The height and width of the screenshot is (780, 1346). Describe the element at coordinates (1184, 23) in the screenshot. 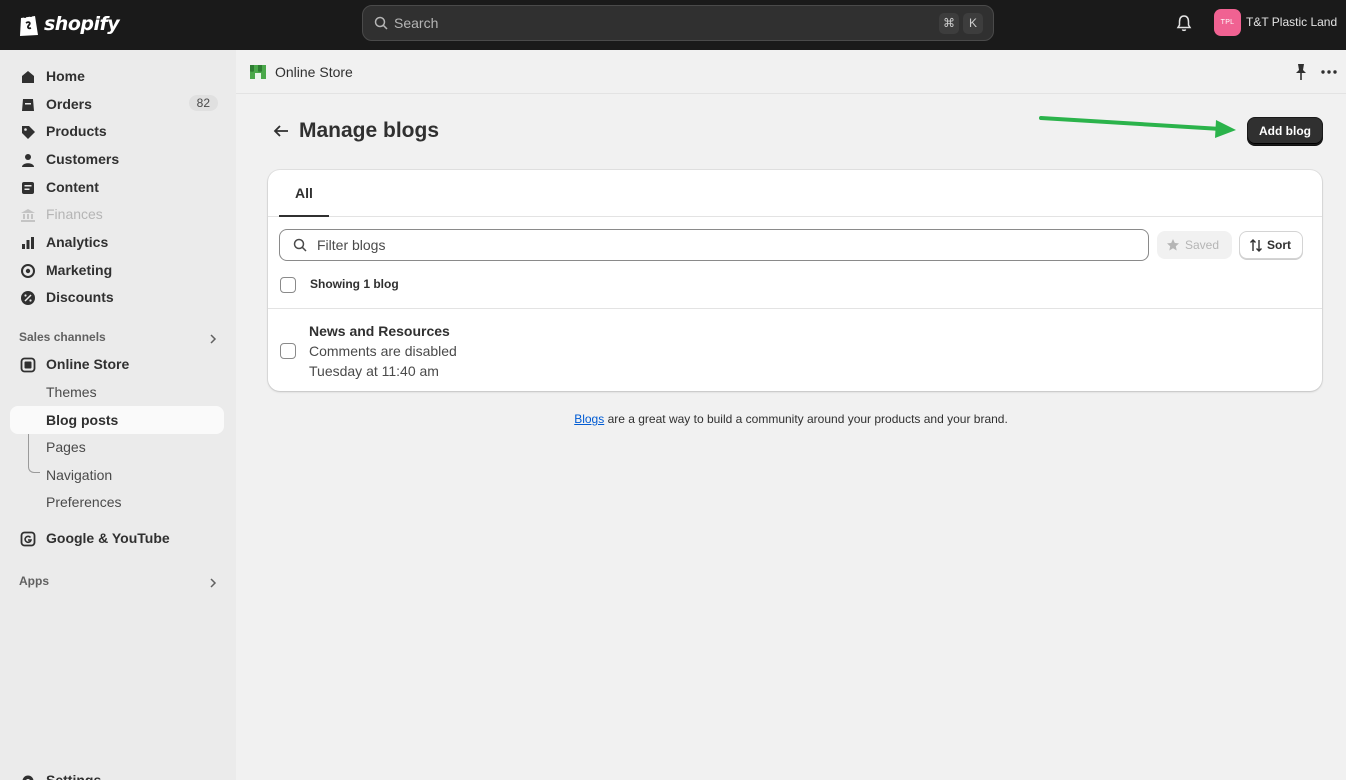

I see `notification-bell-icon` at that location.